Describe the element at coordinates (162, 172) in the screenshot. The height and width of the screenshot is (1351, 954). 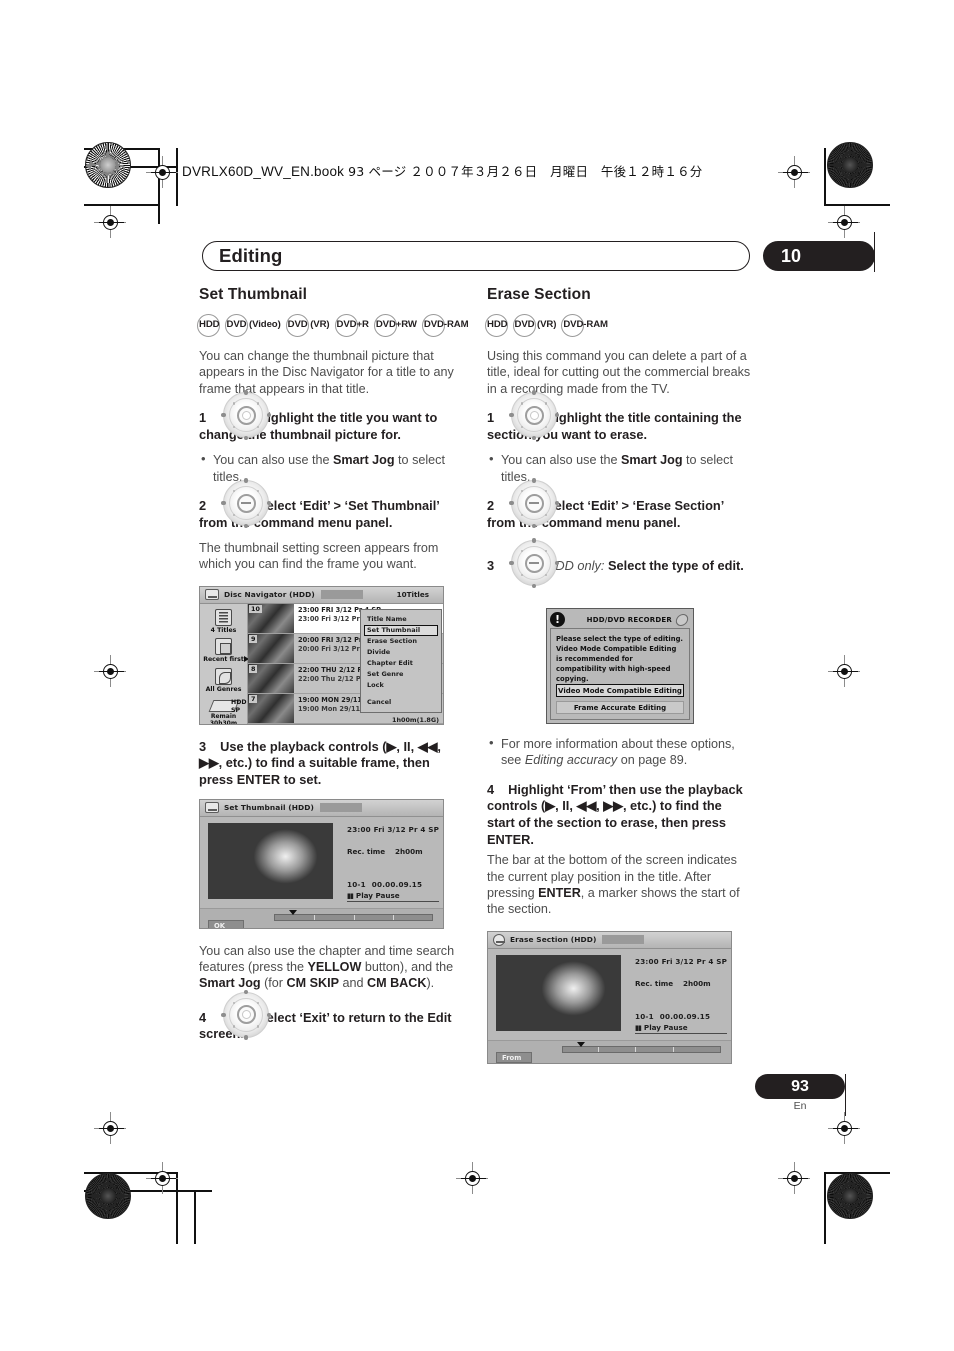
I see `registration-mark-top-left` at that location.